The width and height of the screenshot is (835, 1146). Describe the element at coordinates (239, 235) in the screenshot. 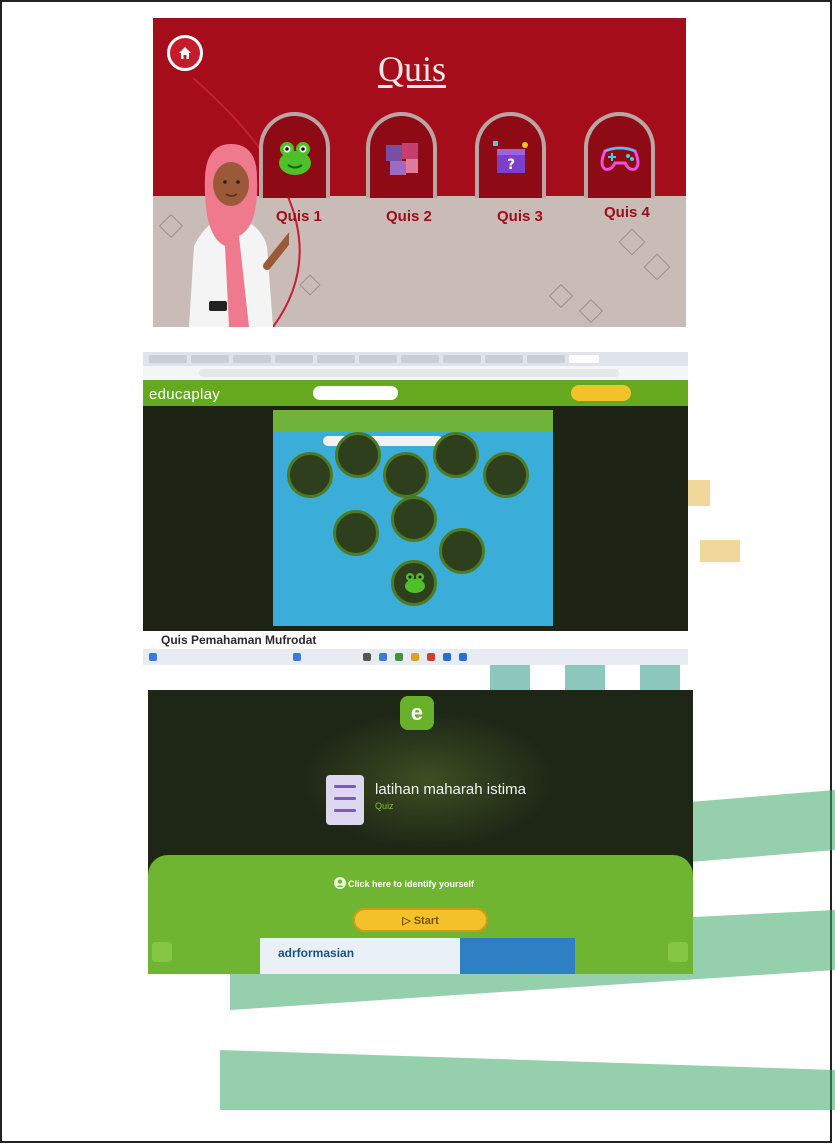

I see `presenter-illustration` at that location.